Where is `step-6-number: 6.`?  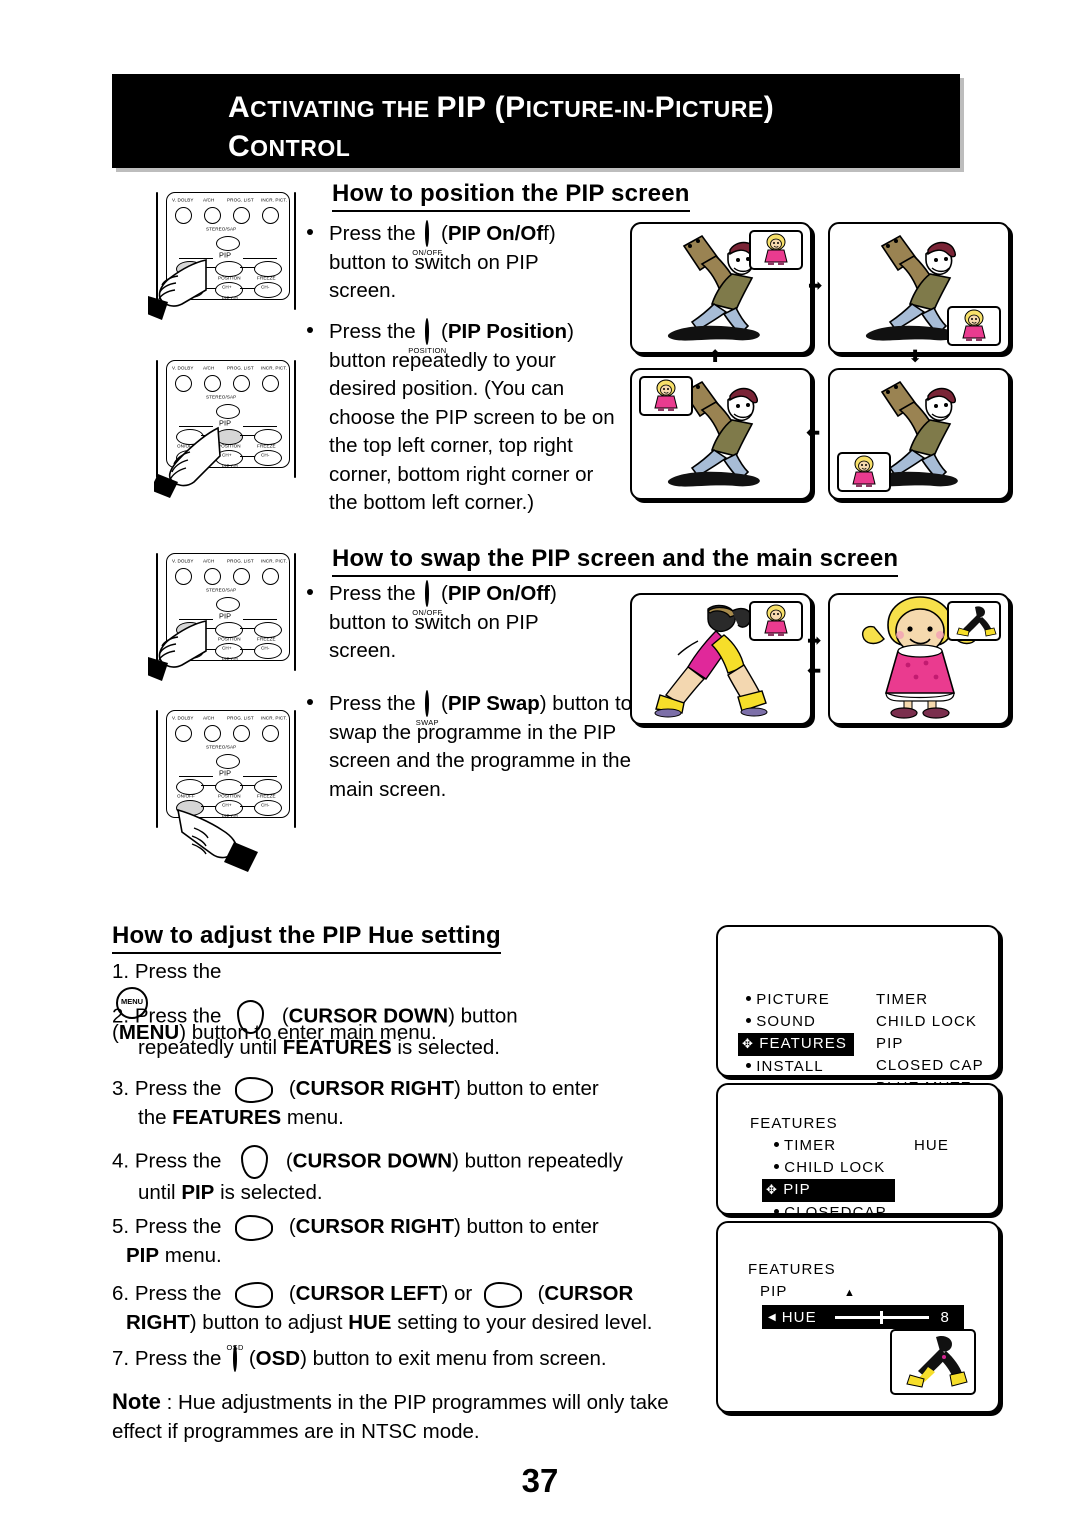
step-6-number: 6. is located at coordinates (121, 1293).